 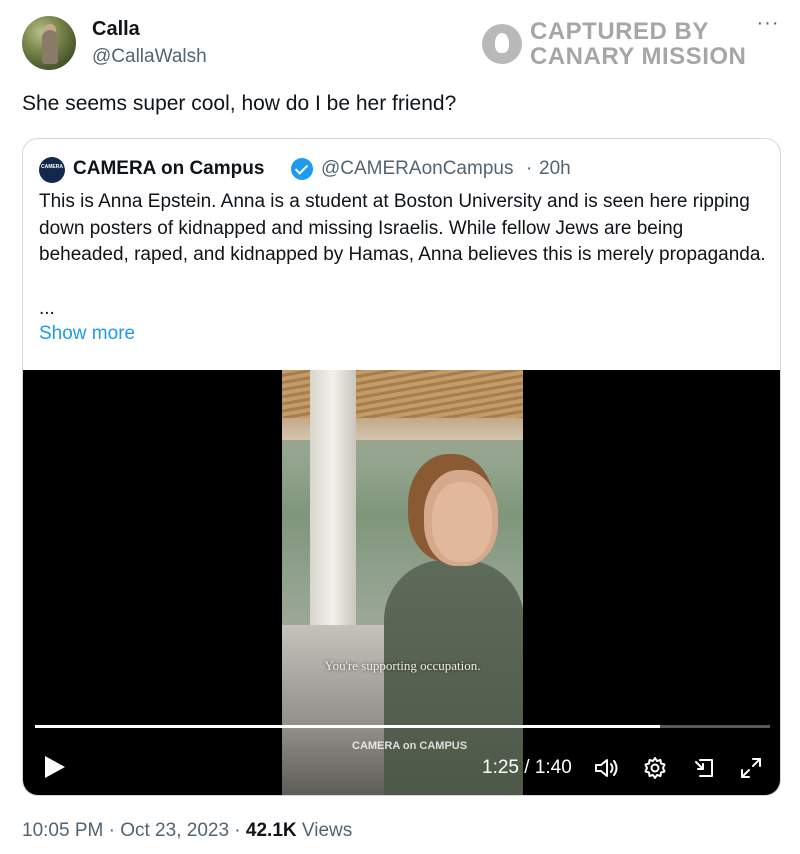 I want to click on pip-icon, so click(x=704, y=768).